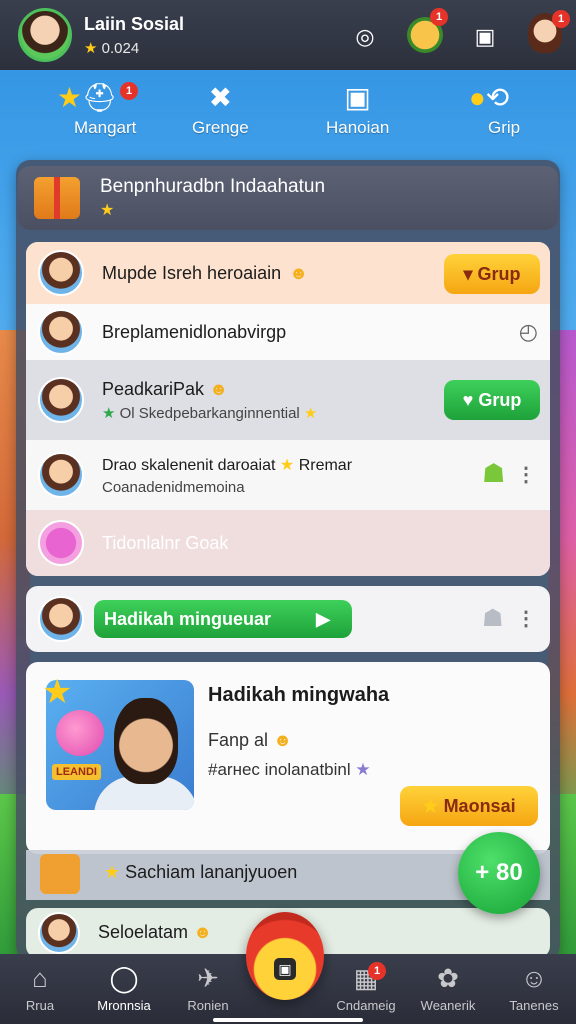 Image resolution: width=576 pixels, height=1024 pixels. I want to click on user-score: ★ 0.024, so click(112, 48).